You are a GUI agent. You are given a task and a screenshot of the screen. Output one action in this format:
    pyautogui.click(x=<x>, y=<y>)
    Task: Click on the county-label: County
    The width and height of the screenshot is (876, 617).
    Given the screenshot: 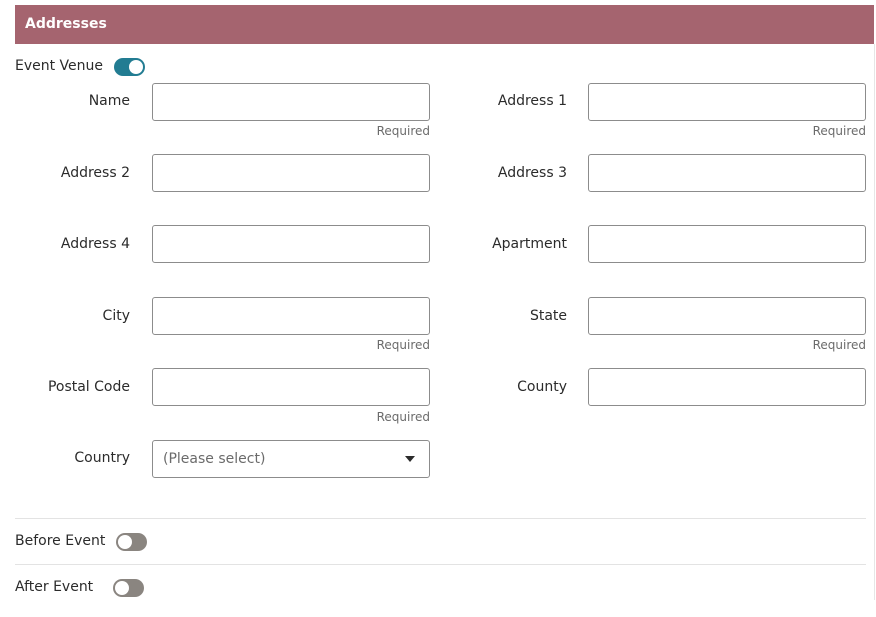 What is the action you would take?
    pyautogui.click(x=542, y=387)
    